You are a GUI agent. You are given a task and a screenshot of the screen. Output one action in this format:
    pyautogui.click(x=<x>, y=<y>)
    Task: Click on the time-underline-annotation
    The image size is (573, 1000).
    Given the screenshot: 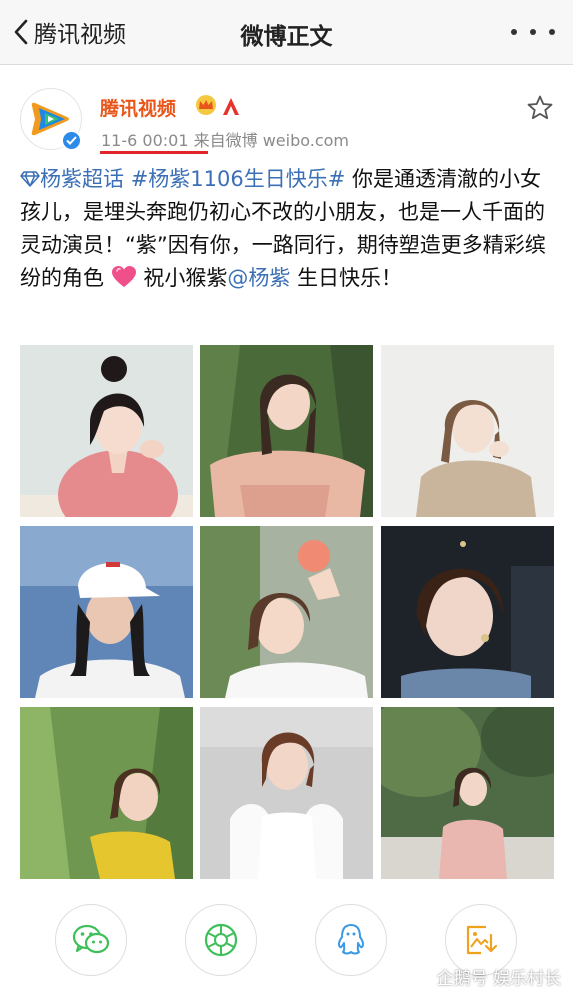 What is the action you would take?
    pyautogui.click(x=154, y=152)
    